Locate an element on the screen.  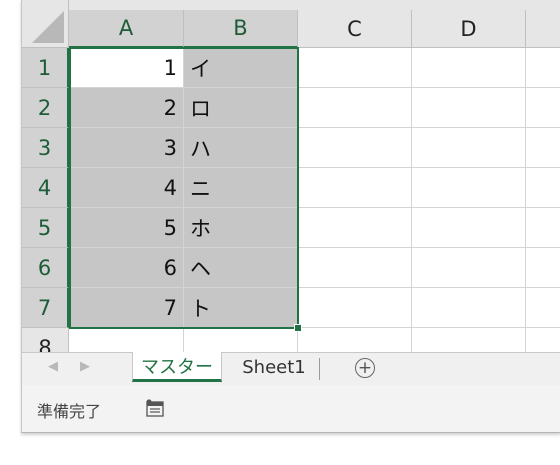
cell-b4: ニ is located at coordinates (241, 188).